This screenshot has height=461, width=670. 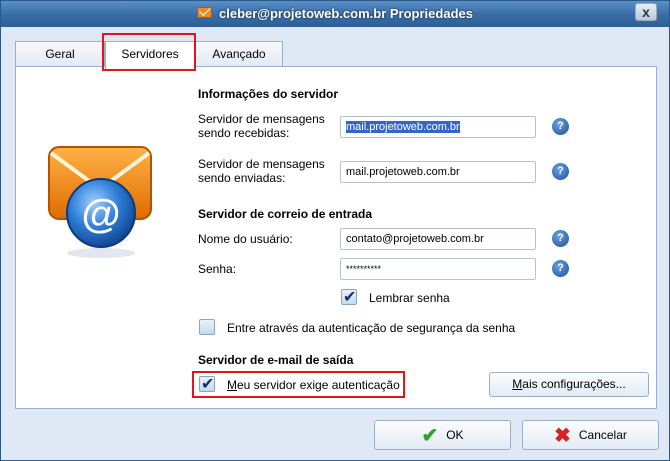 What do you see at coordinates (261, 126) in the screenshot?
I see `incoming-server-label: Servidor de mensagens sendo recebidas:` at bounding box center [261, 126].